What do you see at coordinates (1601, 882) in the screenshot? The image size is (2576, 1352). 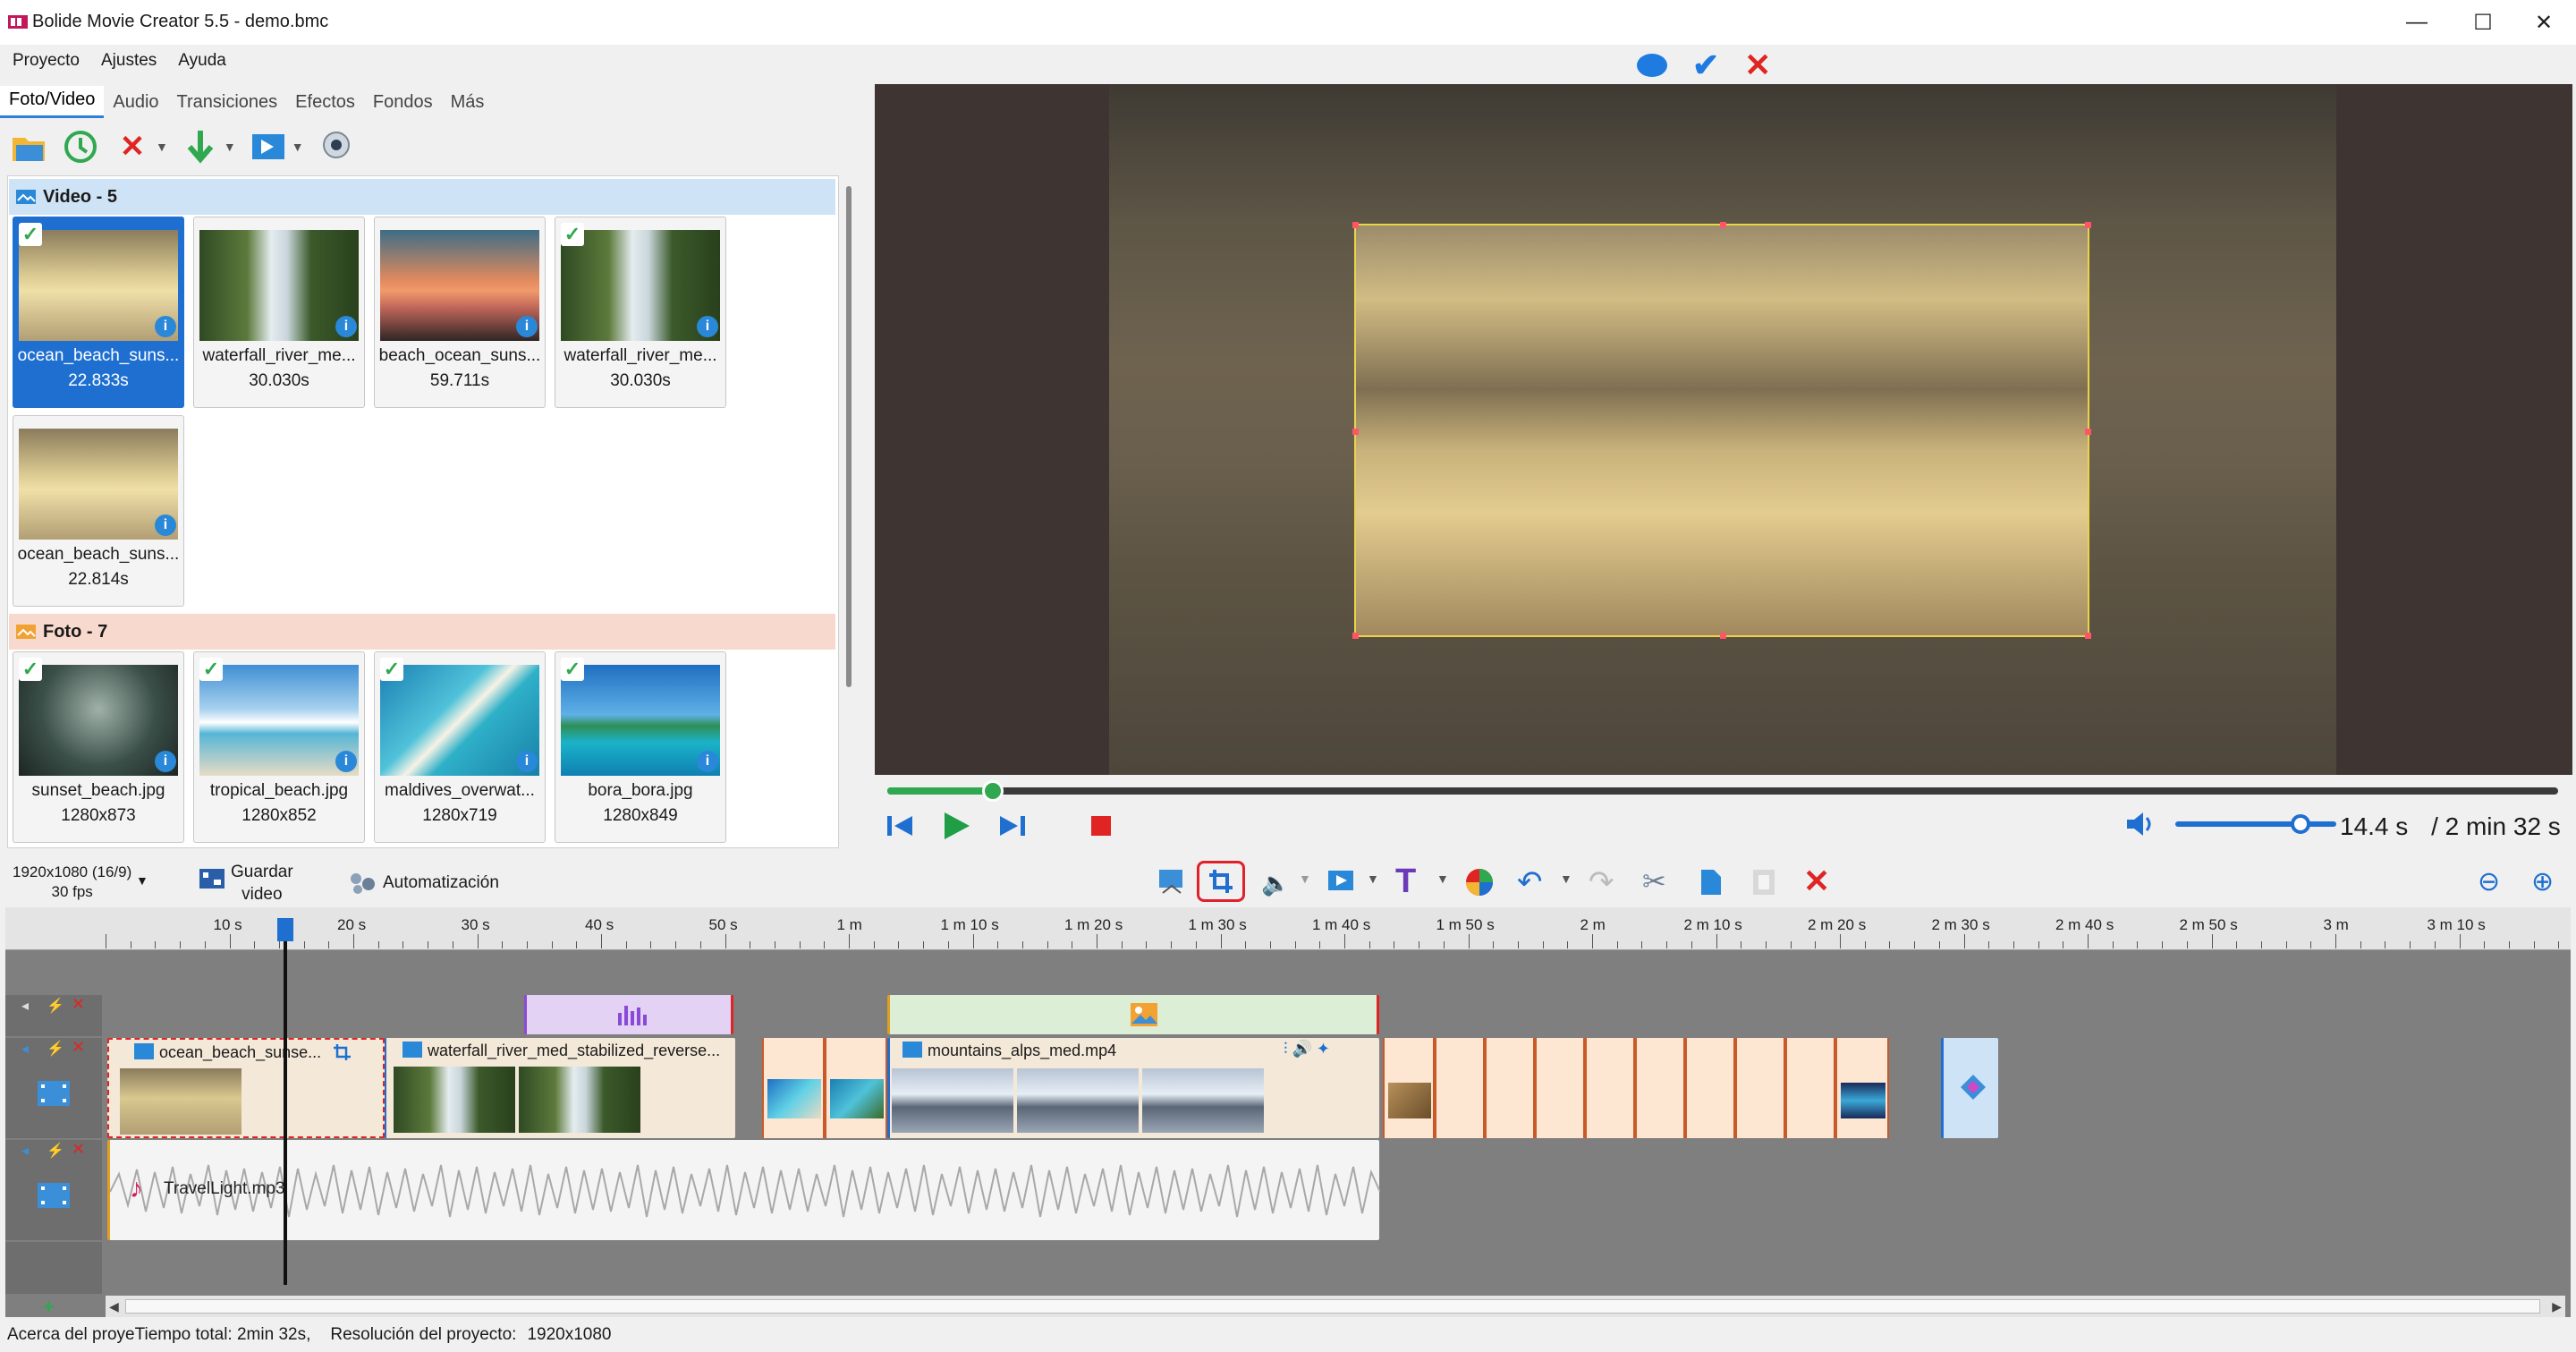 I see `redo-icon: ↷` at bounding box center [1601, 882].